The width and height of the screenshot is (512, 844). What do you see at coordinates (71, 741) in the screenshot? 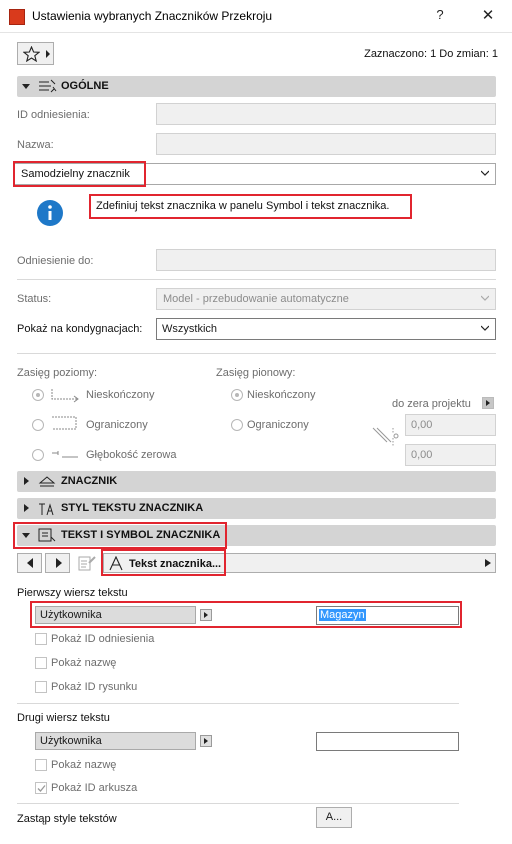
I see `second-line-source-value: Użytkownika` at bounding box center [71, 741].